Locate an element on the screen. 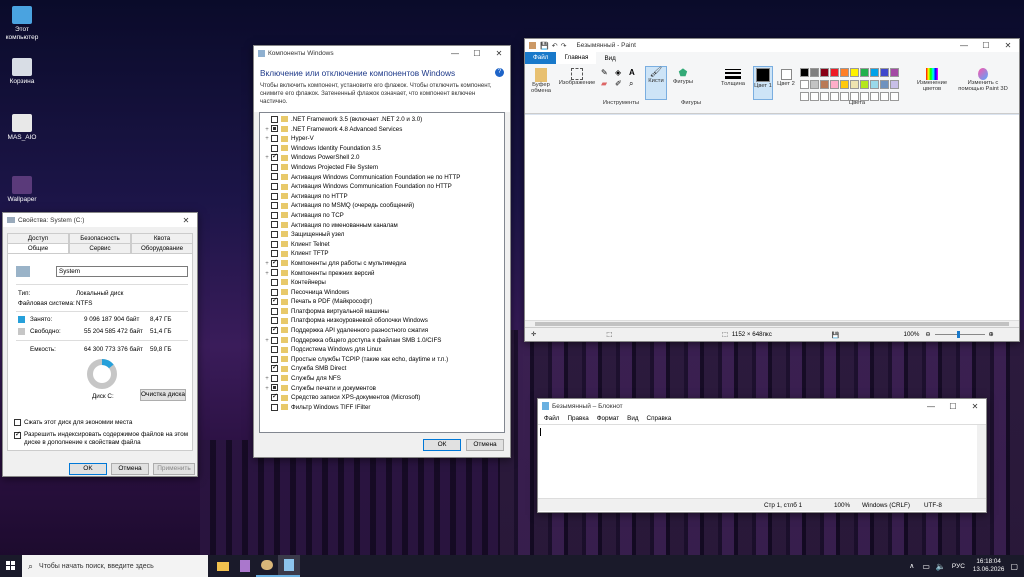 This screenshot has height=577, width=1024. fill-icon: ◈ is located at coordinates (621, 72).